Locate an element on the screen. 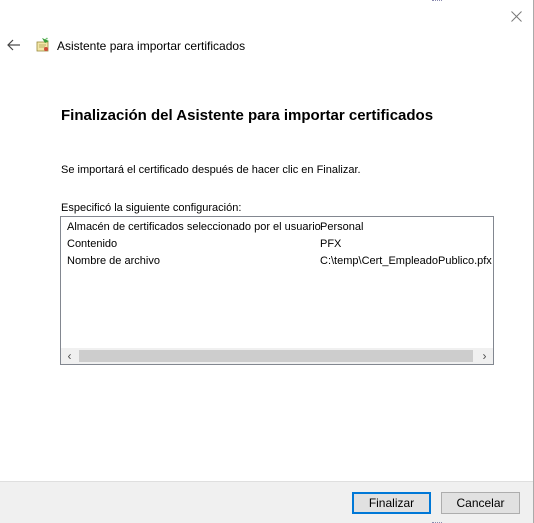 This screenshot has height=523, width=534. horizontal-scrollbar: ‹ › is located at coordinates (277, 356).